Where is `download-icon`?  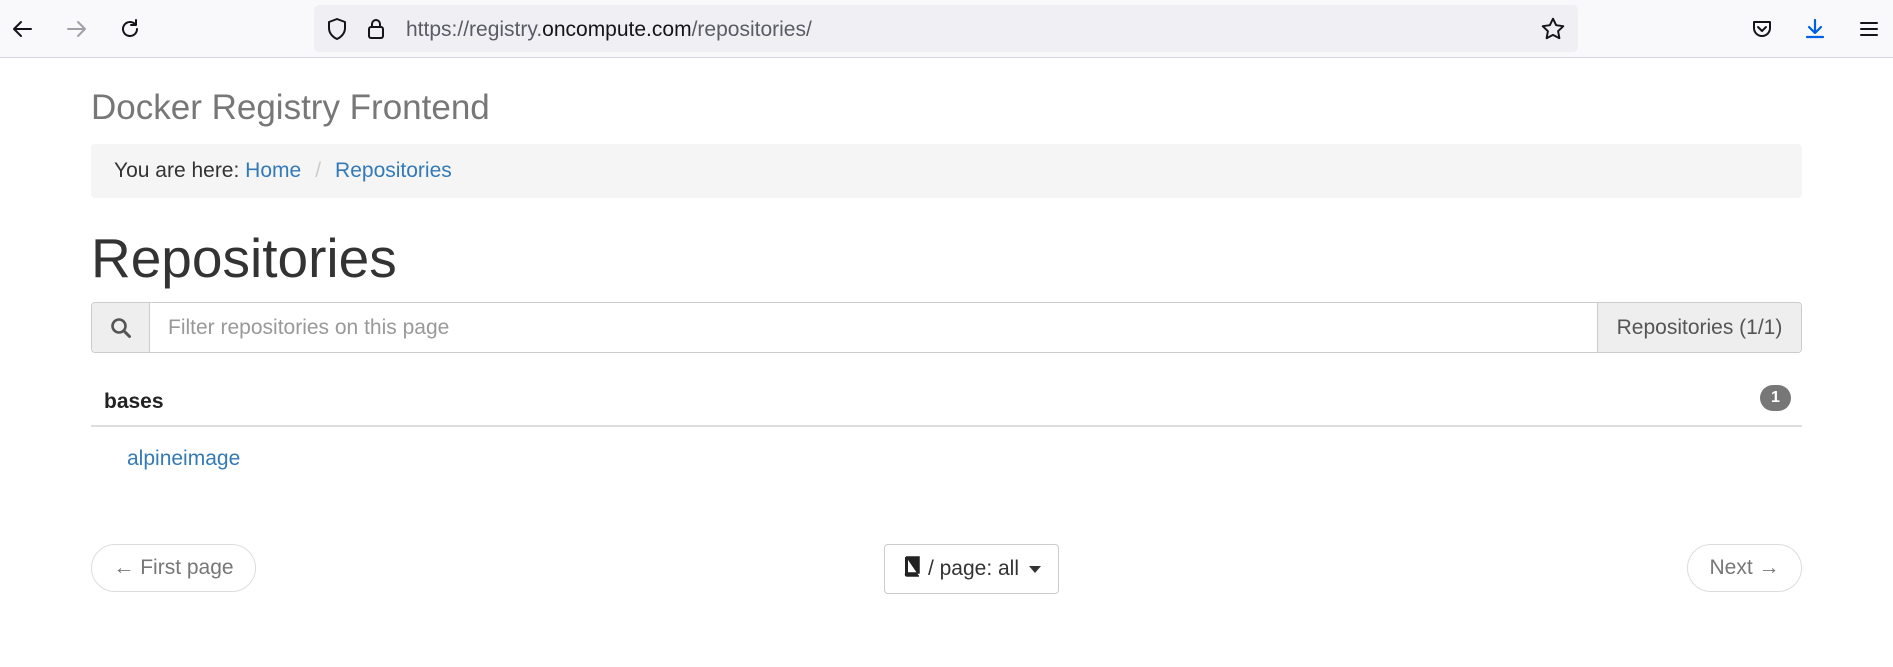
download-icon is located at coordinates (1815, 29).